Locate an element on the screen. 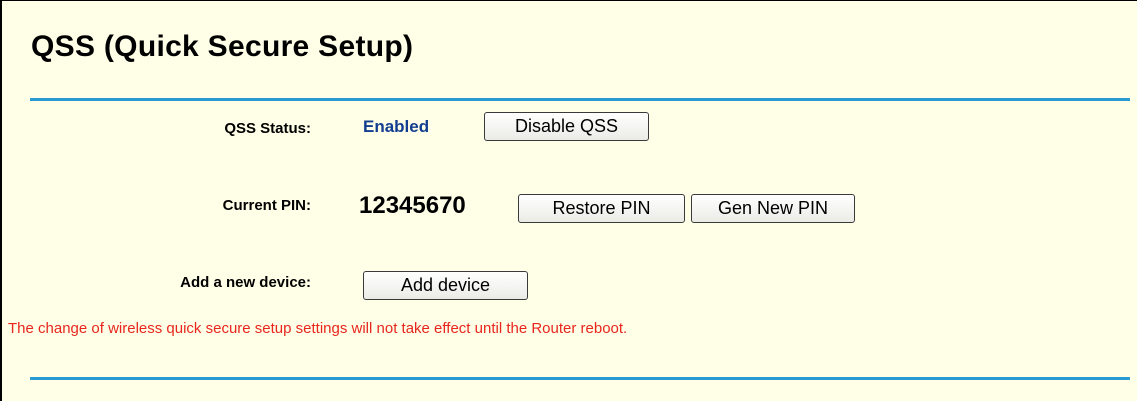 This screenshot has width=1137, height=401. gen-new-pin-button: Gen New PIN is located at coordinates (773, 208).